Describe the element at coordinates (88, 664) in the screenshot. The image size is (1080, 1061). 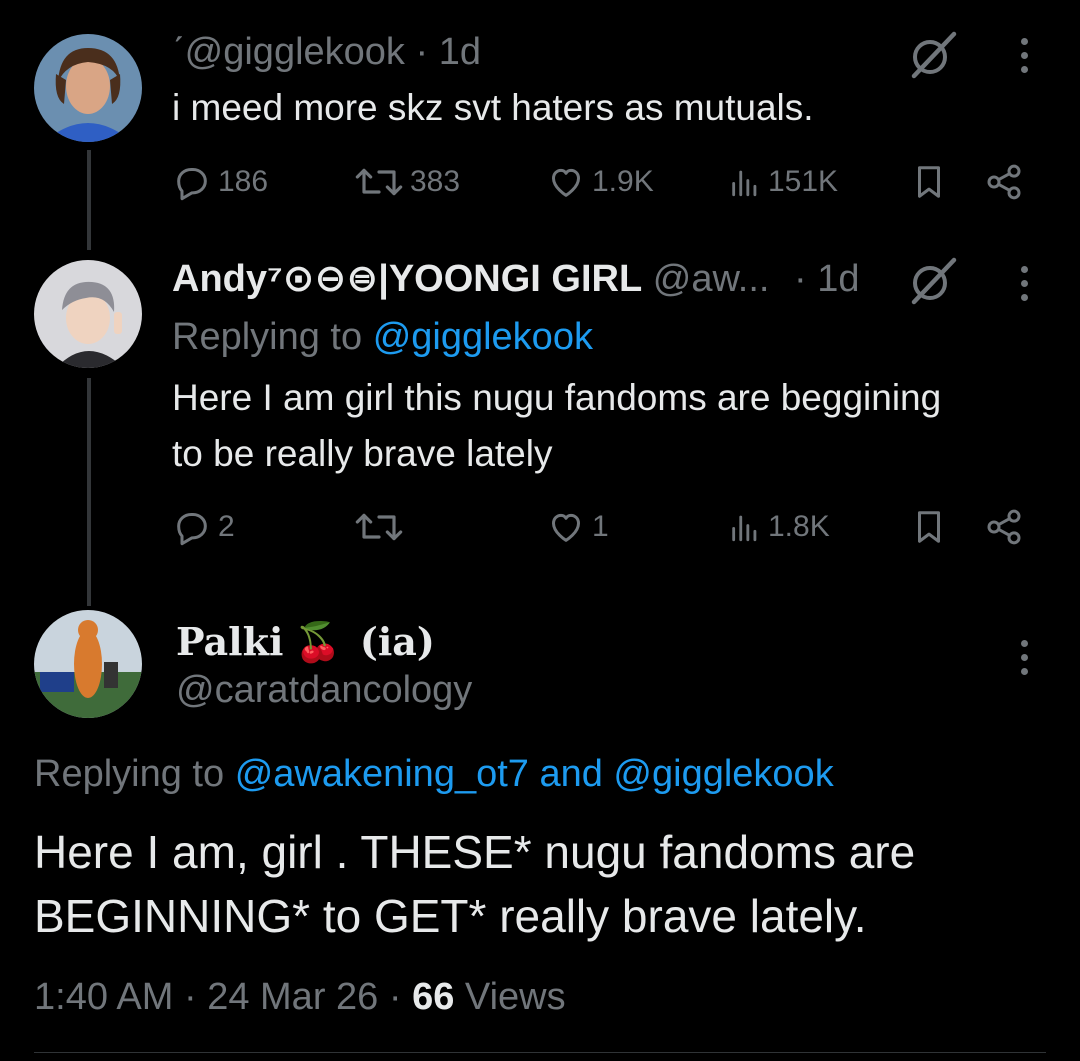
I see `avatar-caratdancology` at that location.